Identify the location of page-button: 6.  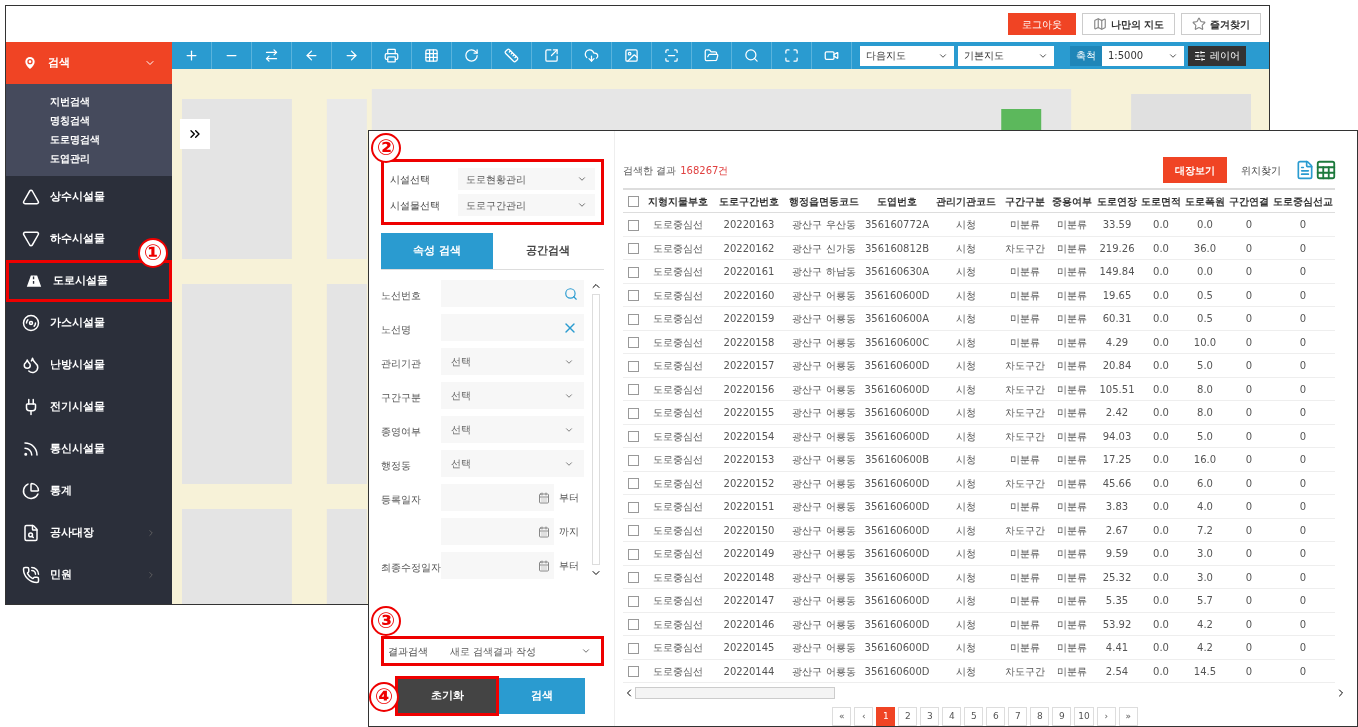
(996, 716).